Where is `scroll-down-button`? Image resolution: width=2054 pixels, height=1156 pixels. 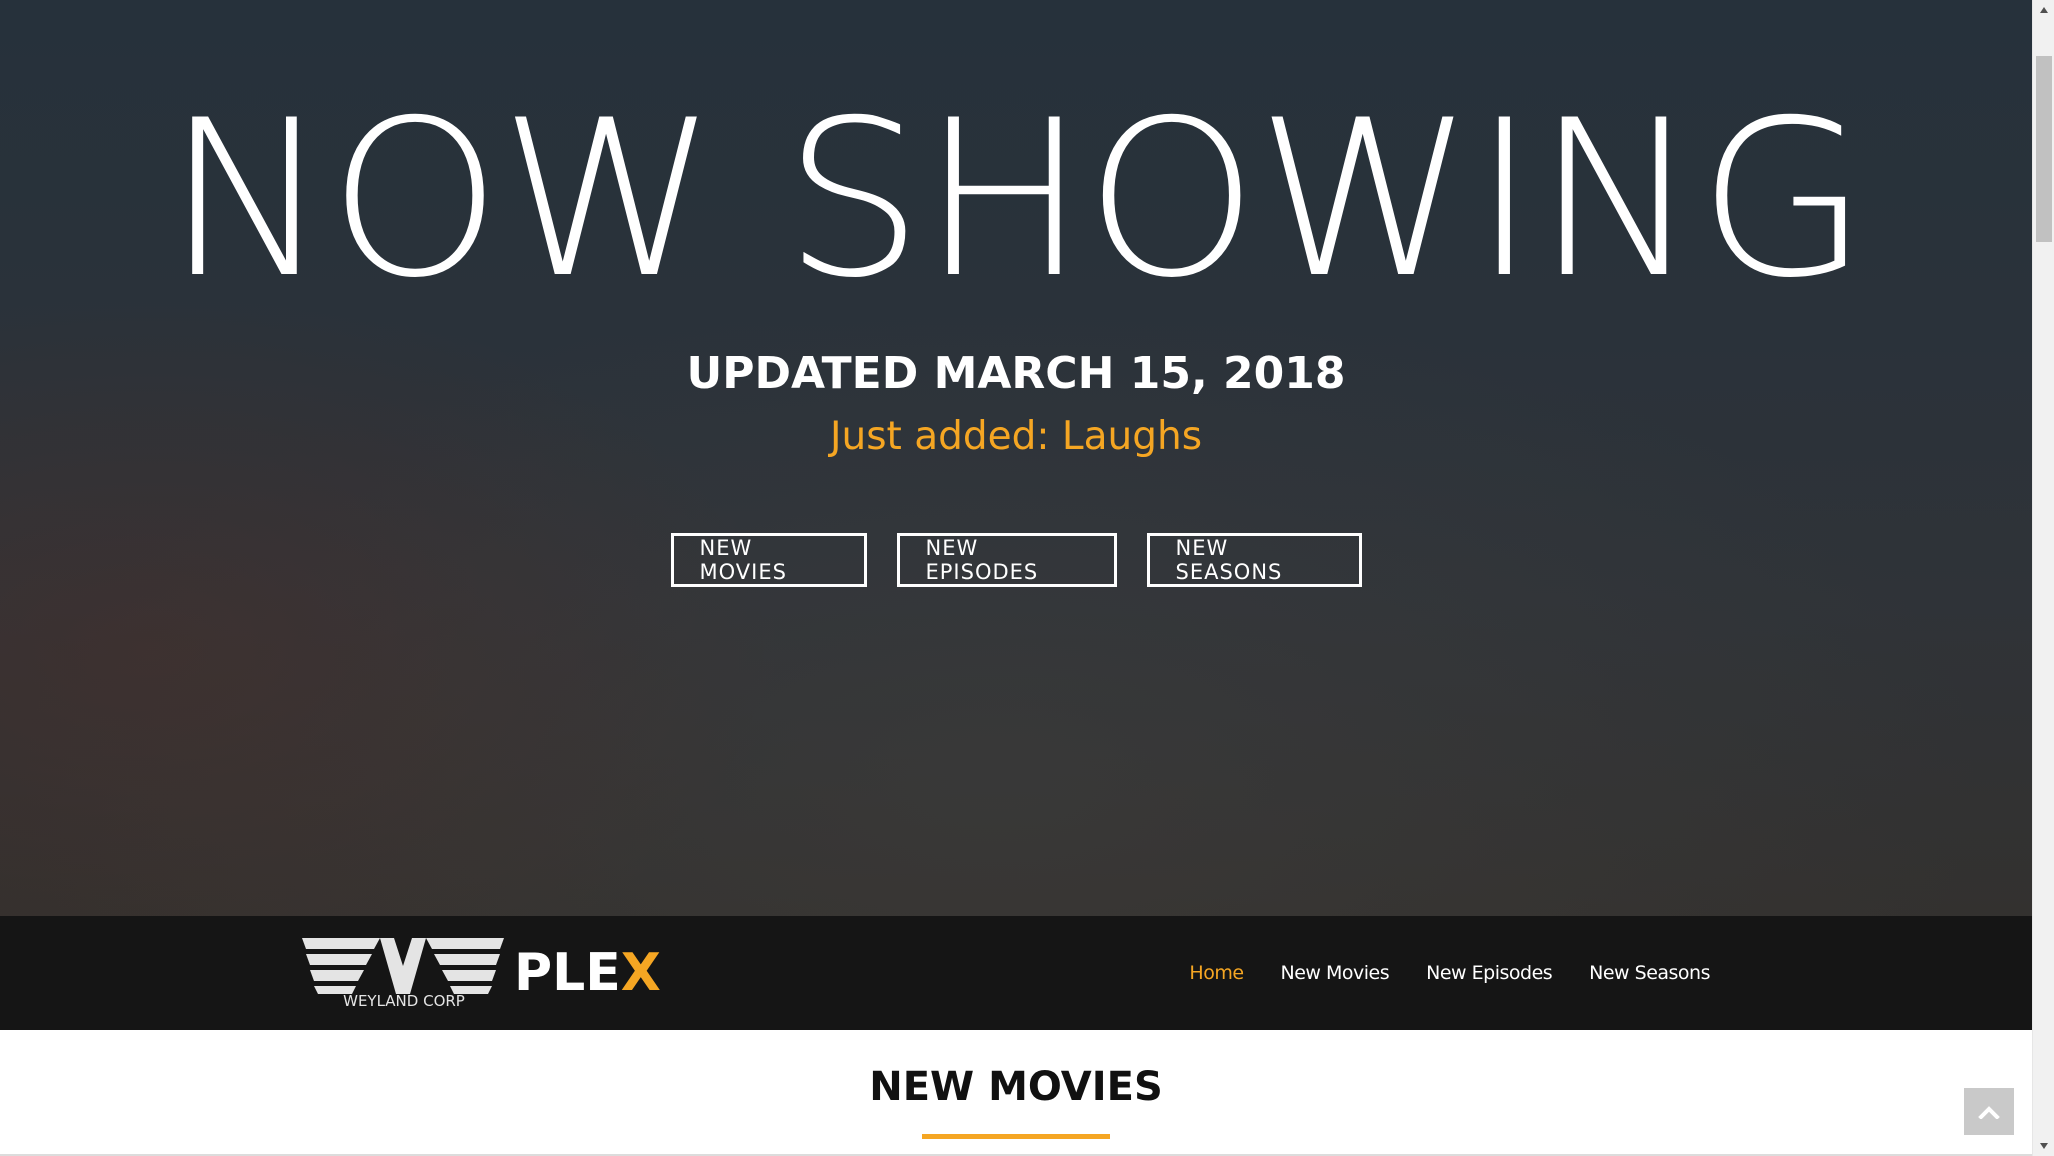
scroll-down-button is located at coordinates (2043, 1146).